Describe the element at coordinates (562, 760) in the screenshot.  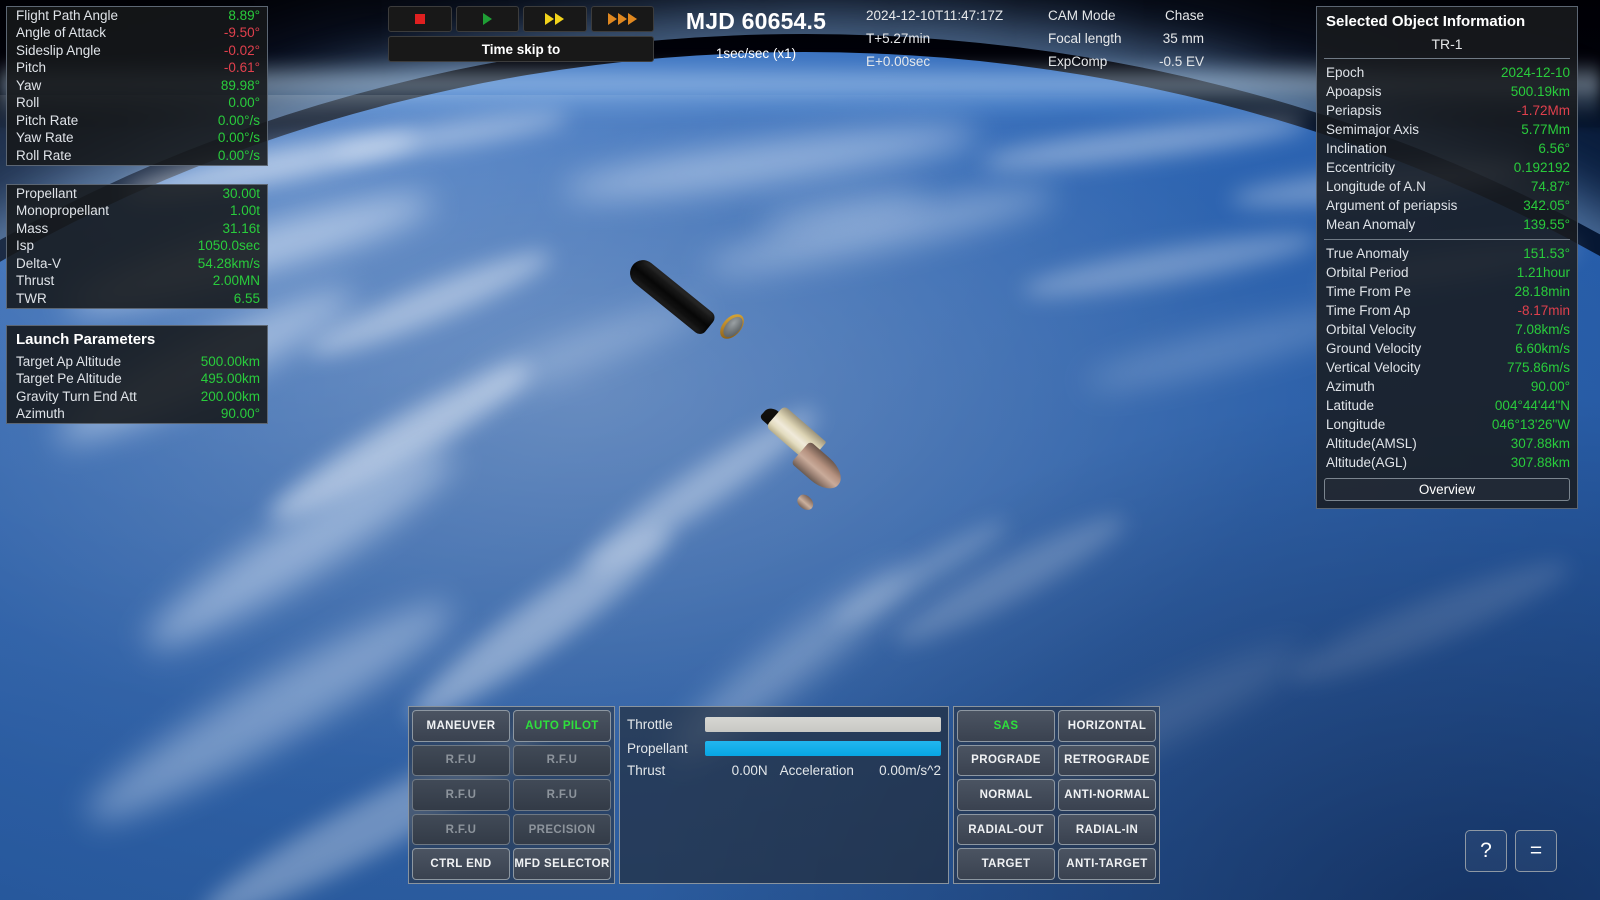
I see `rfu-button-2: R.F.U` at that location.